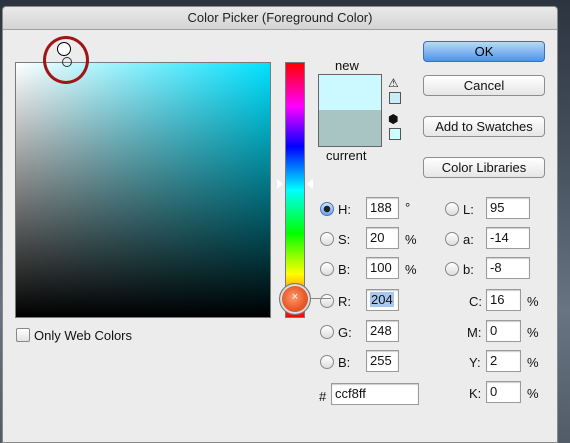 This screenshot has height=443, width=570. I want to click on red-label: R:, so click(344, 301).